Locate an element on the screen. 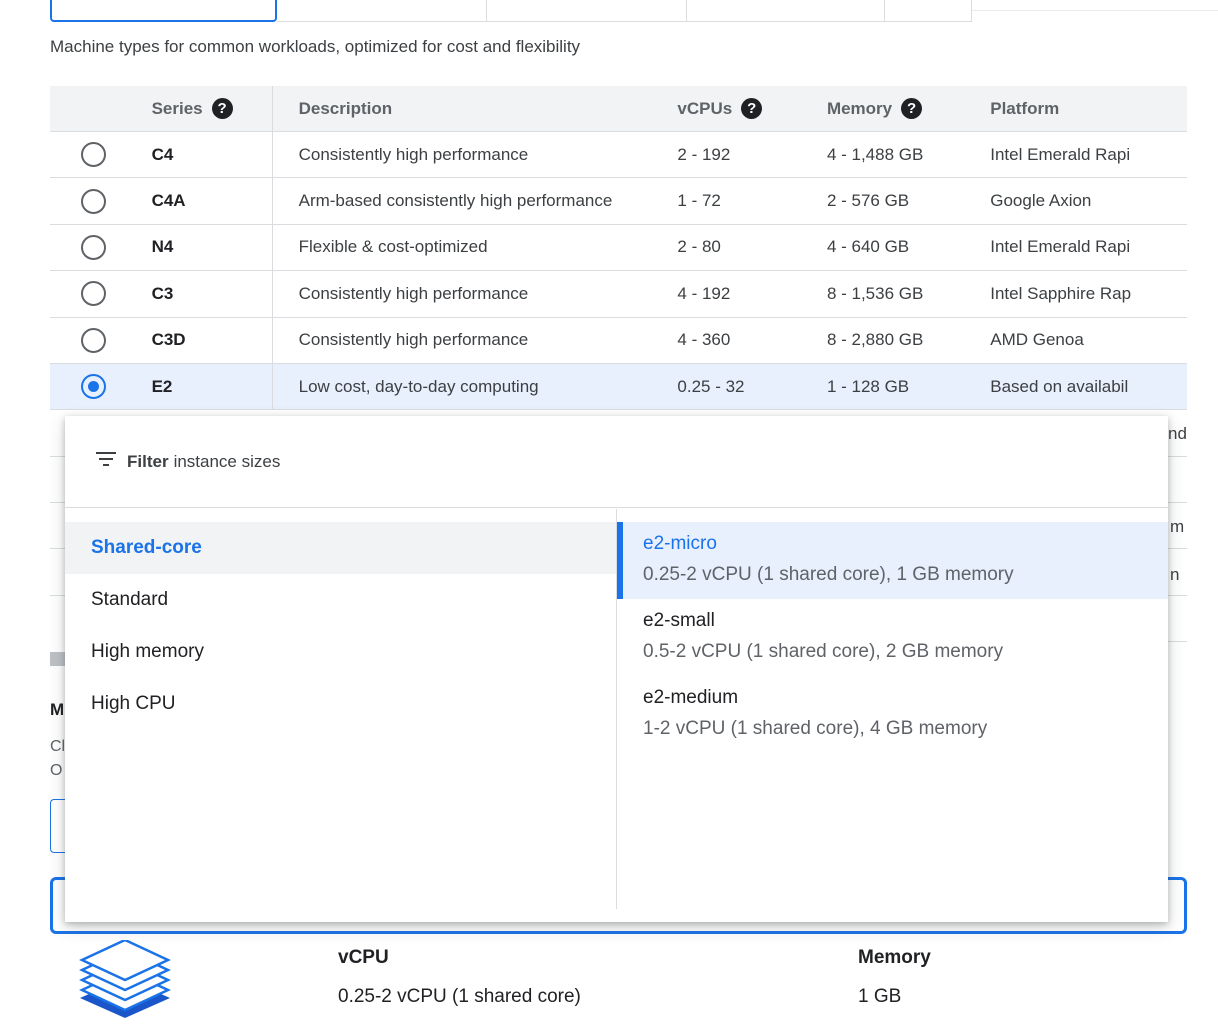  tab-compute-optimized is located at coordinates (382, 11).